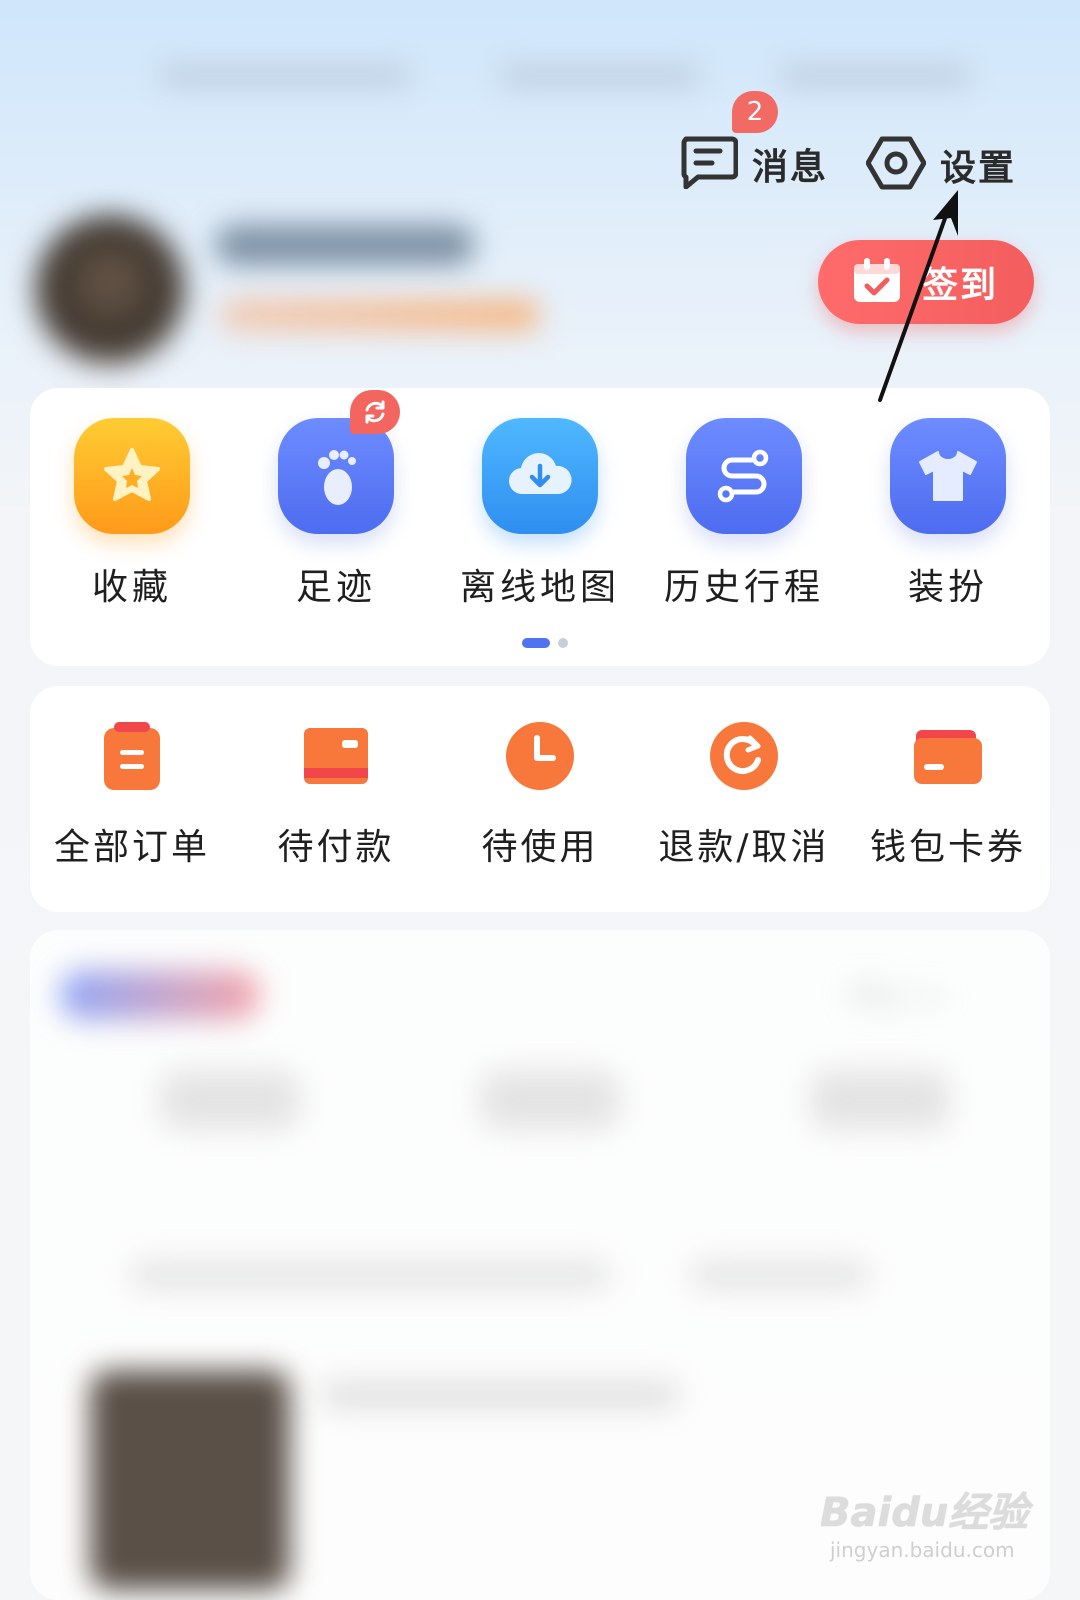 Image resolution: width=1080 pixels, height=1600 pixels. I want to click on tshirt-icon, so click(948, 476).